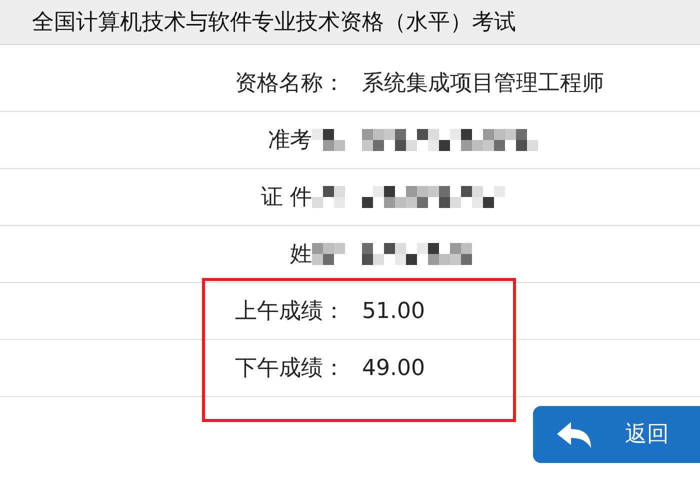 The image size is (700, 477). What do you see at coordinates (290, 312) in the screenshot?
I see `field-label: 上午成绩：` at bounding box center [290, 312].